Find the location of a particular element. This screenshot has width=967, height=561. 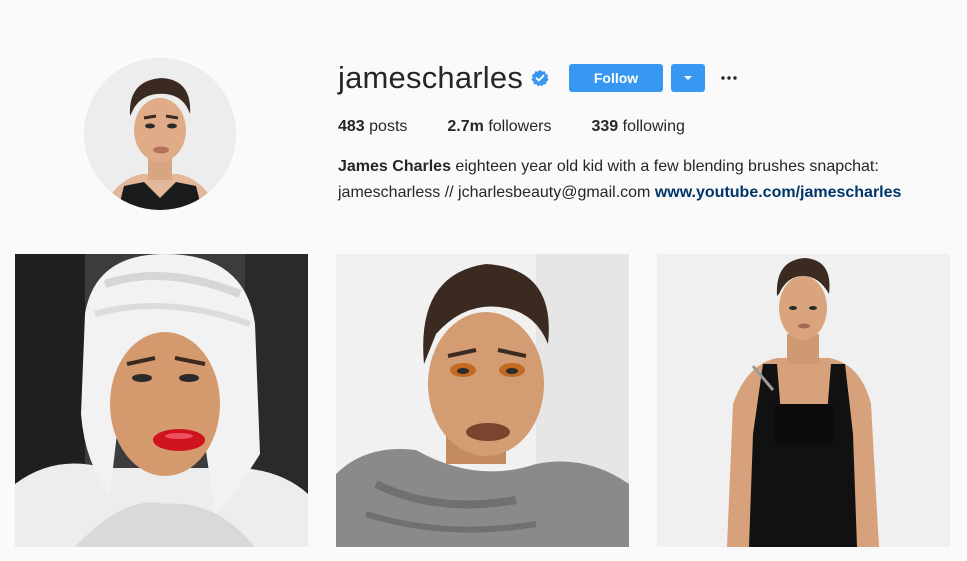

followers-stat: 2.7m followers is located at coordinates (499, 127).